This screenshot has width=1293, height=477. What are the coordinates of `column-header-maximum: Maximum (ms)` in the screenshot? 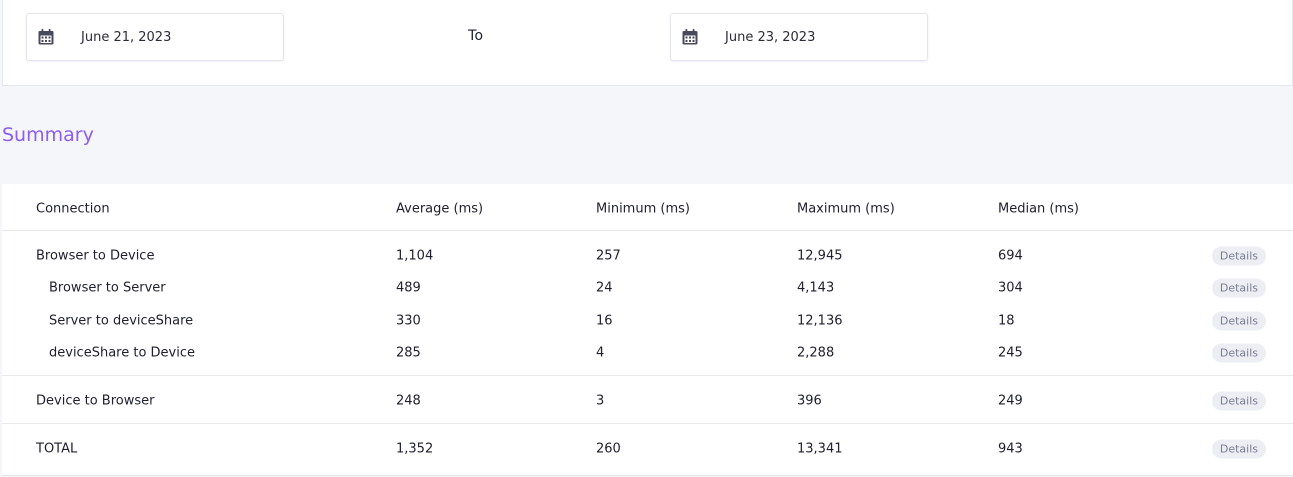 It's located at (846, 209).